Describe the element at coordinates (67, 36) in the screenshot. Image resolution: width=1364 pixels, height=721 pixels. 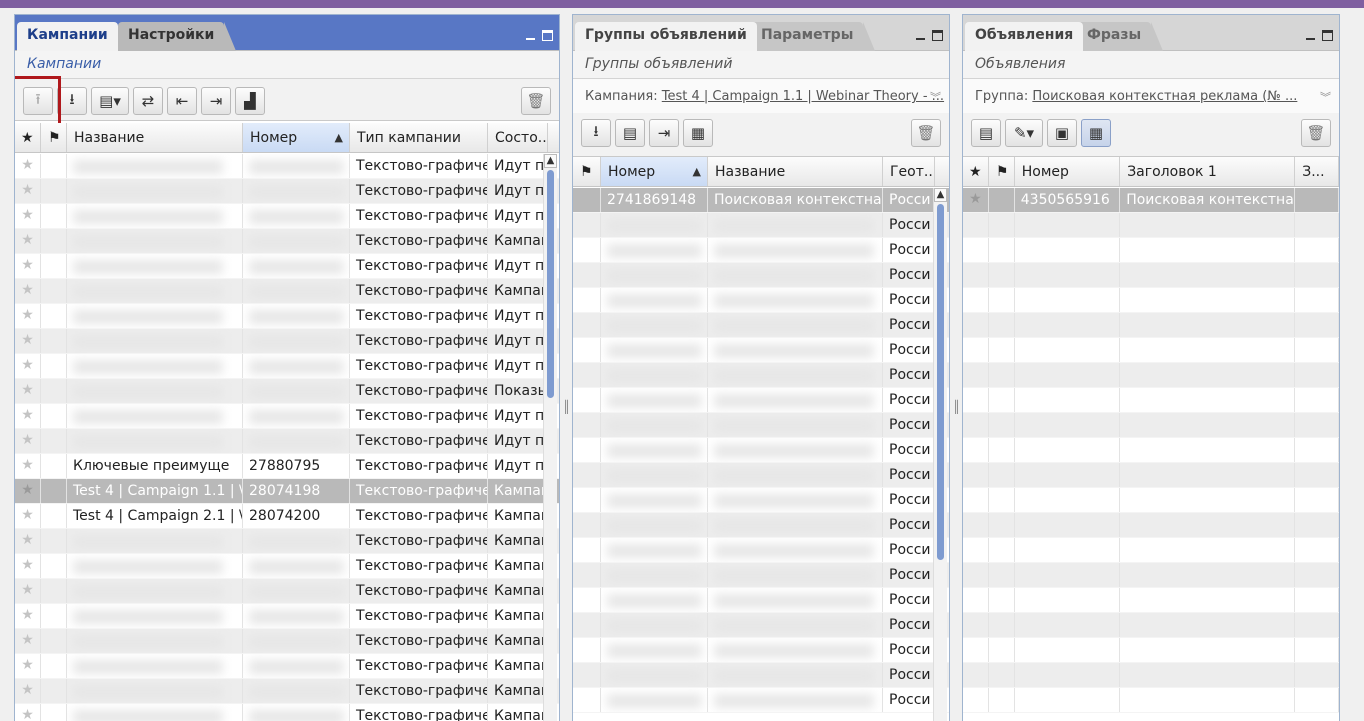
I see `tab-campaigns: Кампании` at that location.